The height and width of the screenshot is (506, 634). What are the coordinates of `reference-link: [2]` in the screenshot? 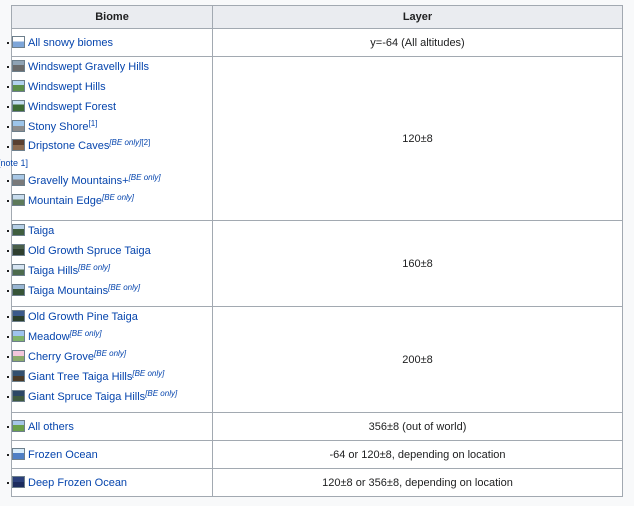 It's located at (145, 142).